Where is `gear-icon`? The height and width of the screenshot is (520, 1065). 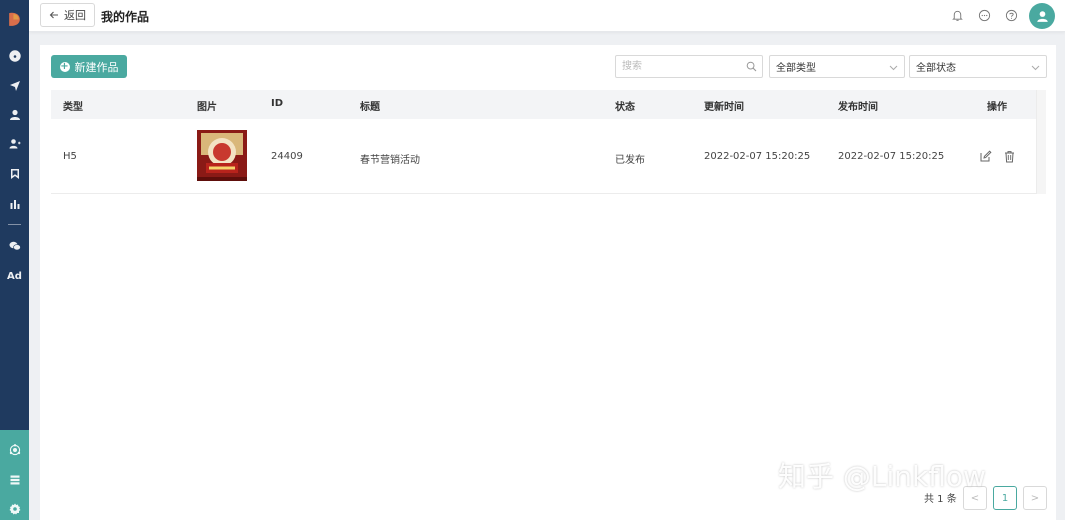
gear-icon is located at coordinates (14, 509).